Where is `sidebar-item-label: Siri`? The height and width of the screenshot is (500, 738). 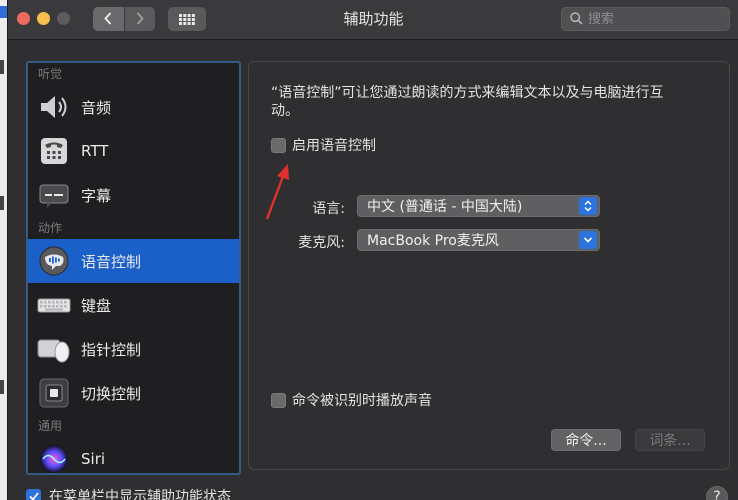 sidebar-item-label: Siri is located at coordinates (93, 459).